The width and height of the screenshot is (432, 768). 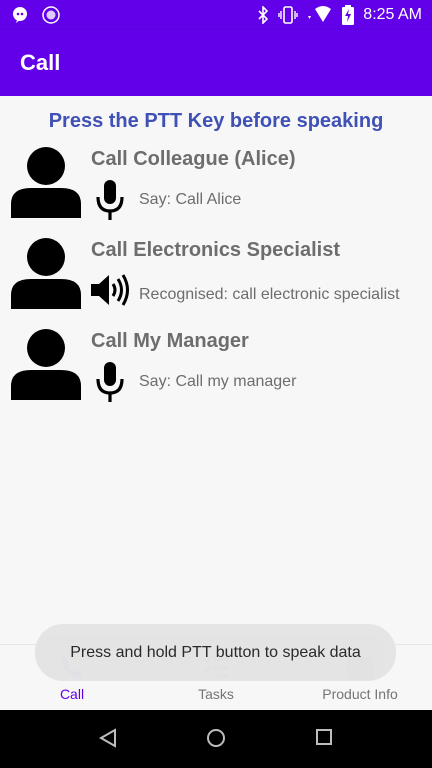 I want to click on nav-label: Tasks, so click(x=216, y=694).